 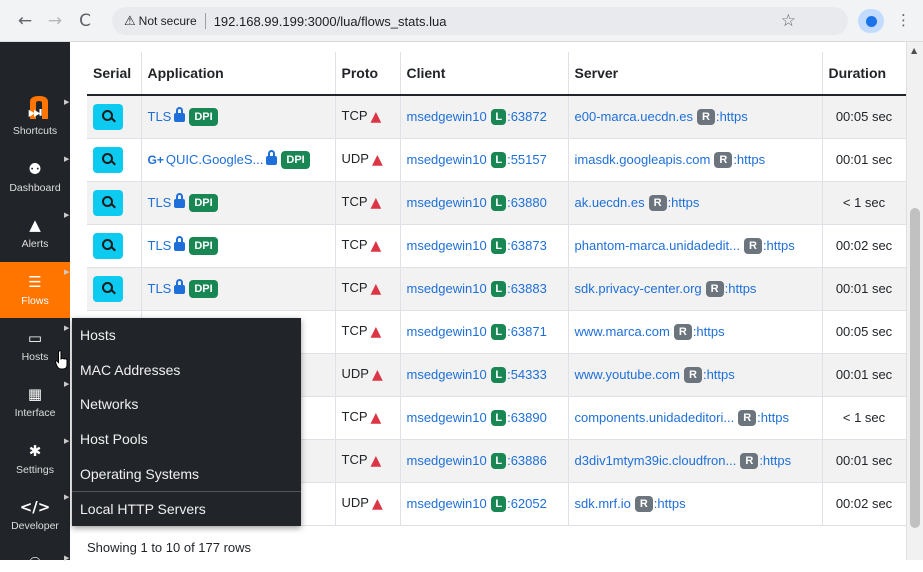 I want to click on reload-icon: C, so click(x=85, y=21).